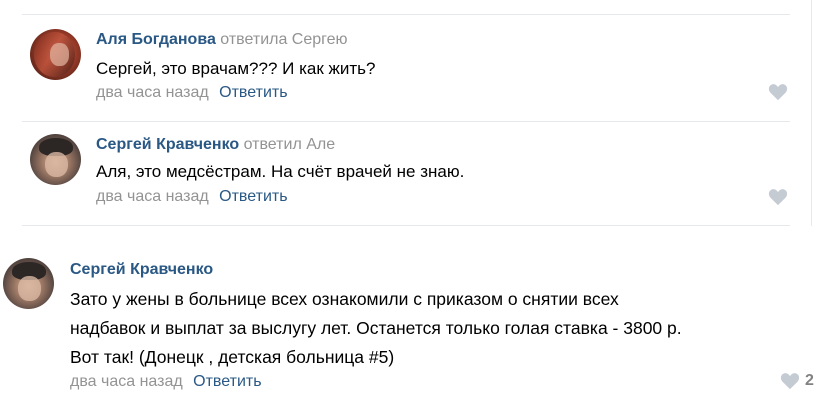 This screenshot has width=818, height=407. I want to click on comment-header: Аля Богданова ответила Сергею, so click(222, 40).